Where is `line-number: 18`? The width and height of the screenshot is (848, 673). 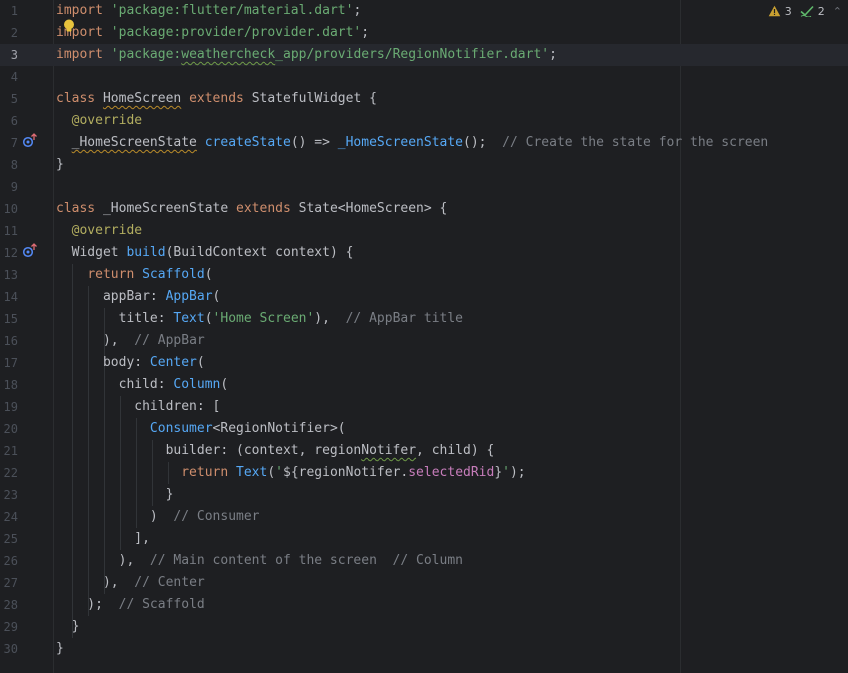 line-number: 18 is located at coordinates (9, 385).